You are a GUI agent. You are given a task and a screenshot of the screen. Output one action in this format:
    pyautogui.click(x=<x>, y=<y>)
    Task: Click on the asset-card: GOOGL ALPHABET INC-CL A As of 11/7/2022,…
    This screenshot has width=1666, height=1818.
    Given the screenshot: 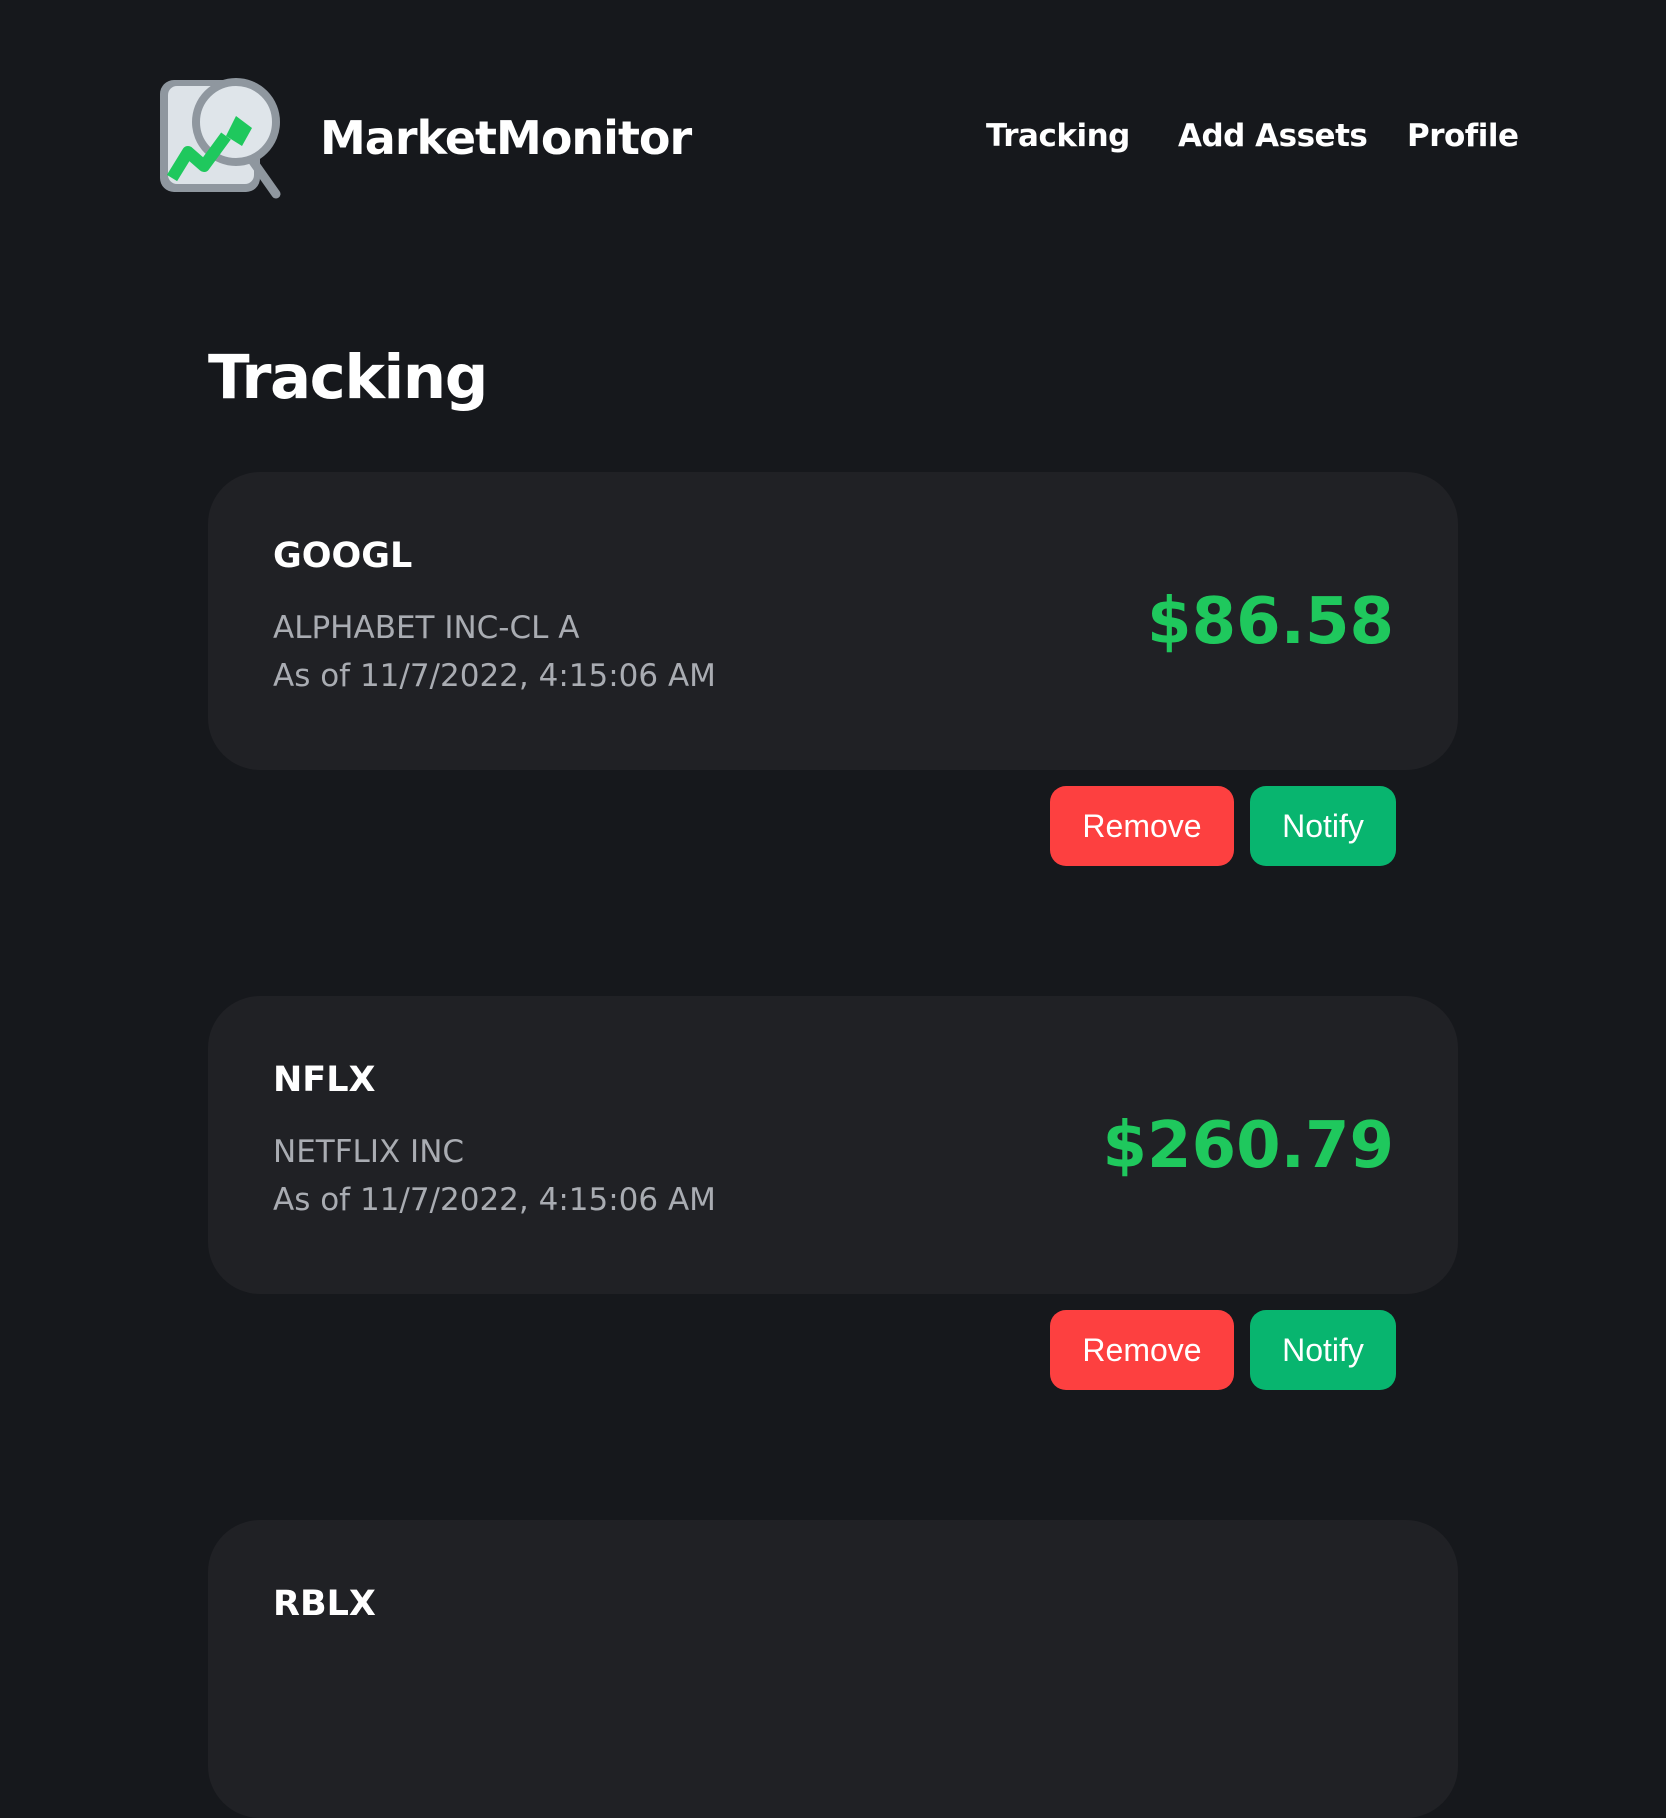 What is the action you would take?
    pyautogui.click(x=833, y=621)
    